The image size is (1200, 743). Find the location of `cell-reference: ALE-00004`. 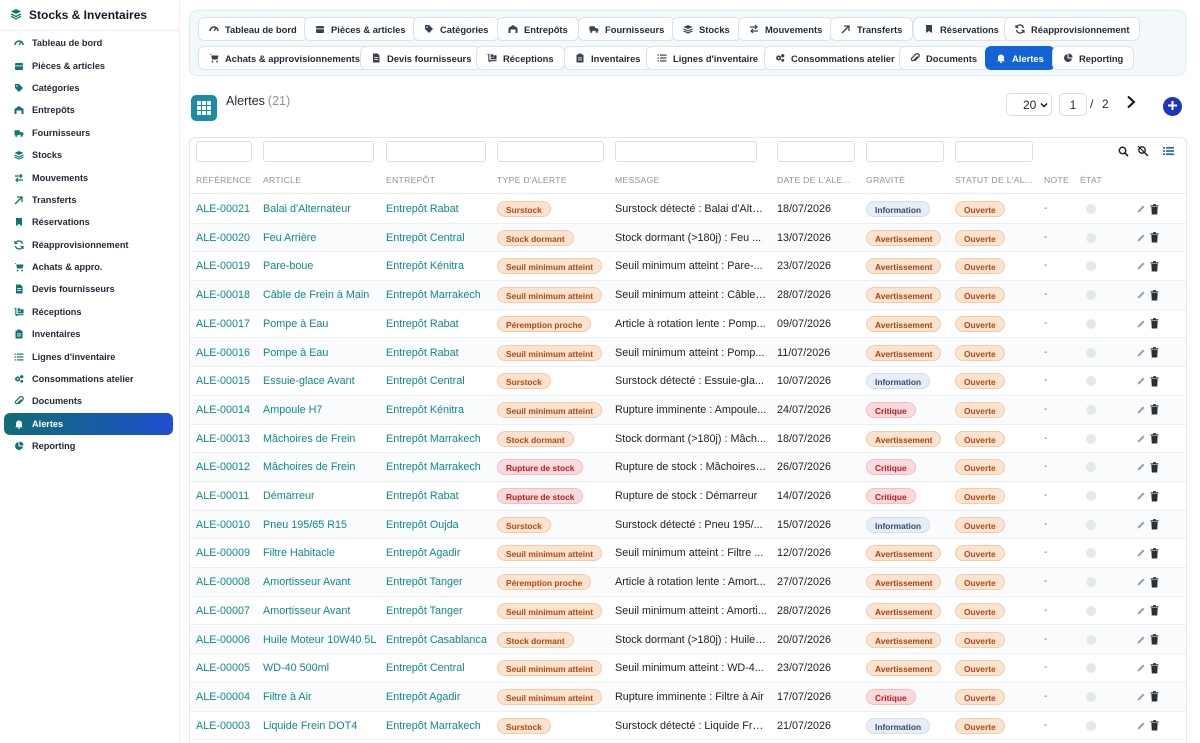

cell-reference: ALE-00004 is located at coordinates (227, 697).